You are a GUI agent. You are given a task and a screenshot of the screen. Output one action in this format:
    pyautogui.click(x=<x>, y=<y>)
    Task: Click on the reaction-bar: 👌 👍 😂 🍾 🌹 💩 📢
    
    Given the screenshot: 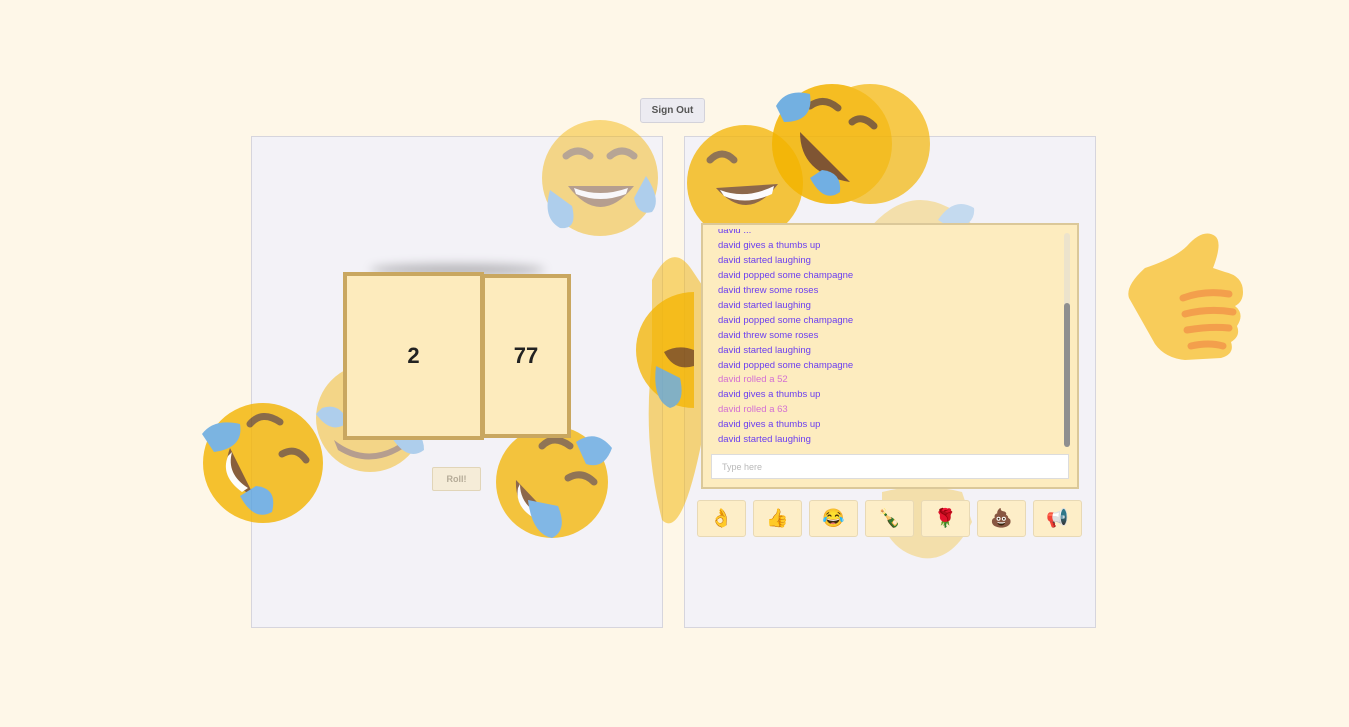 What is the action you would take?
    pyautogui.click(x=889, y=518)
    